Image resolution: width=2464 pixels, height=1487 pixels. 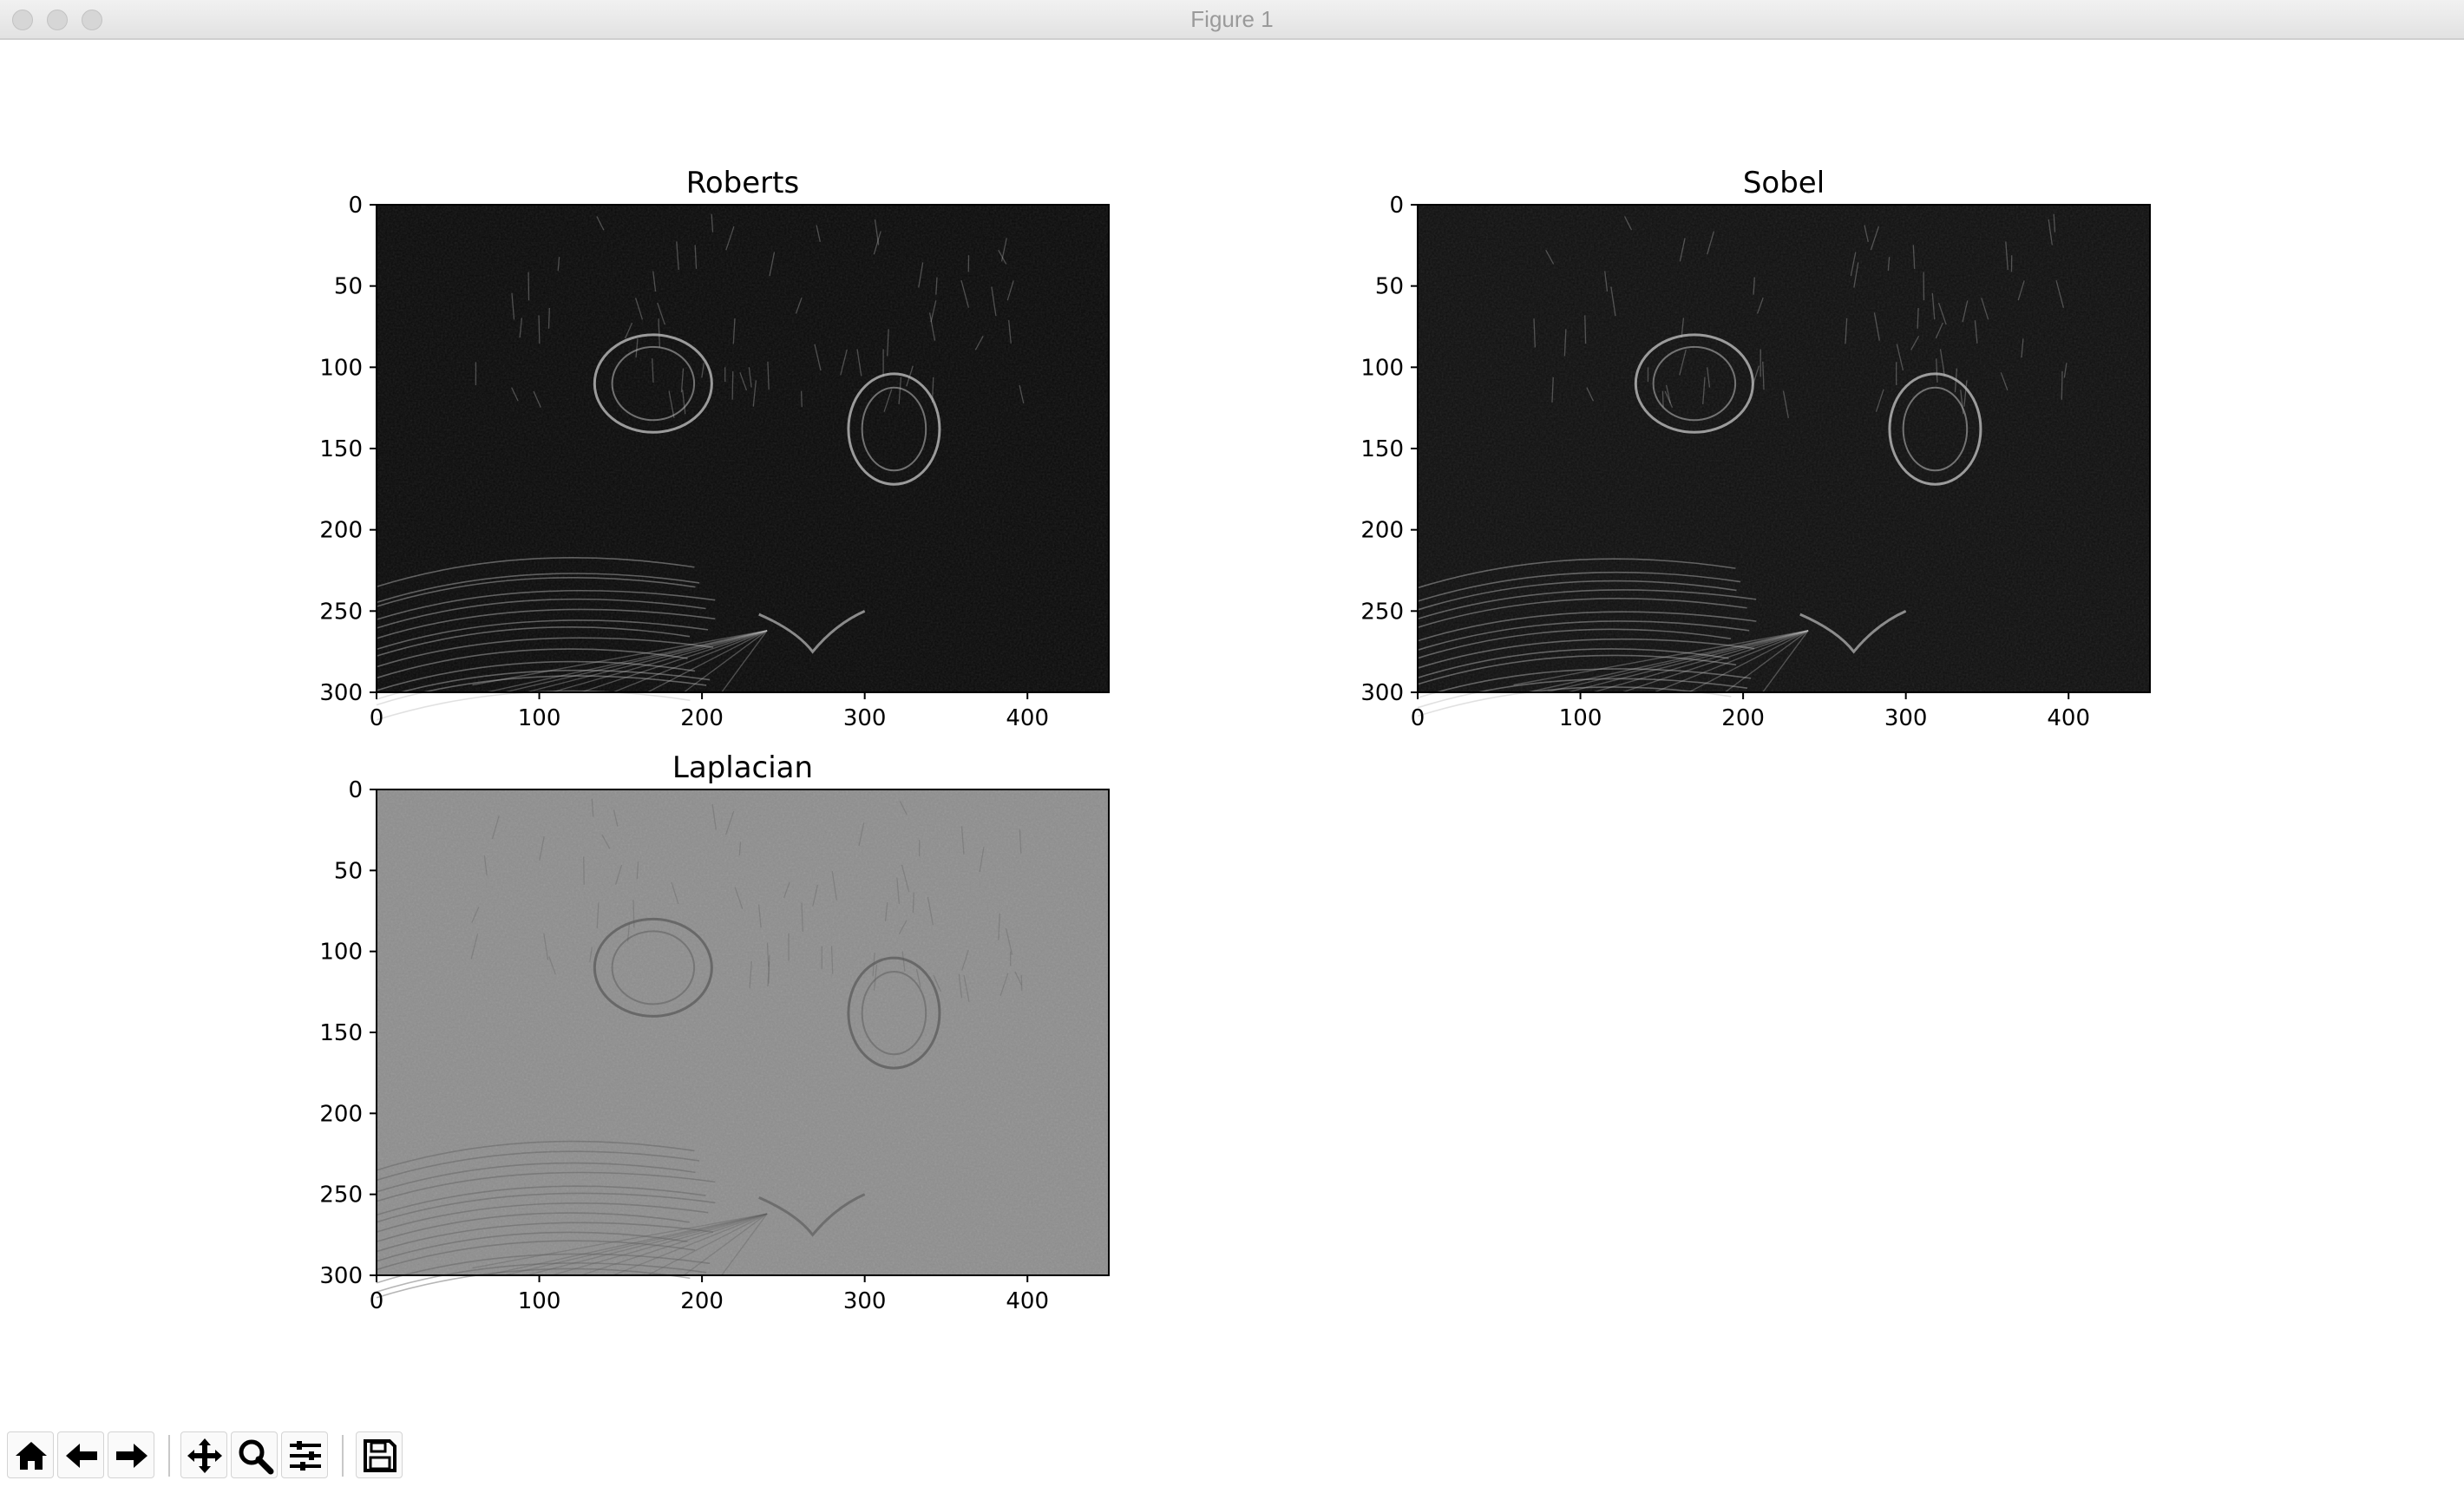 I want to click on subplot-roberts: Roberts 0 100 200 300 400 0 50 100 150 200 250 300, so click(x=714, y=449).